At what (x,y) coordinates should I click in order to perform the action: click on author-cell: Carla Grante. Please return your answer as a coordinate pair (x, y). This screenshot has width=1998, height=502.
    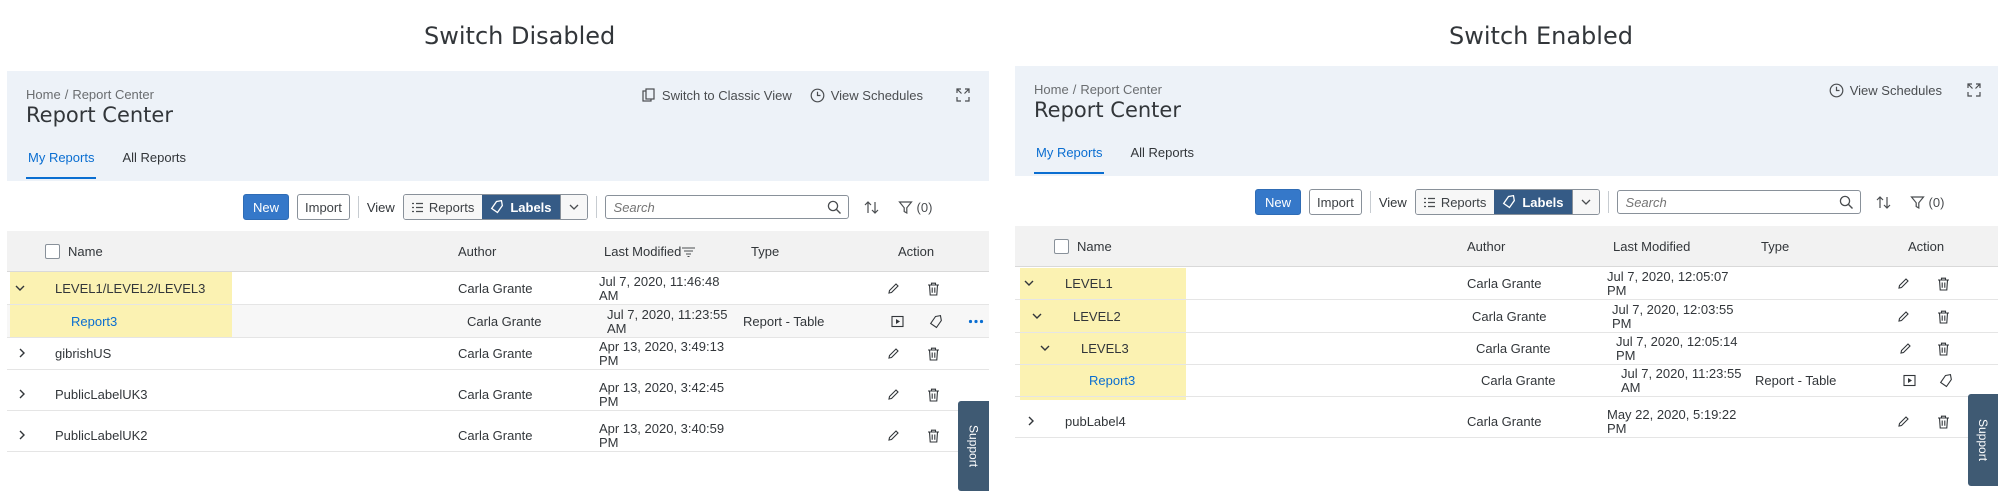
    Looking at the image, I should click on (1518, 380).